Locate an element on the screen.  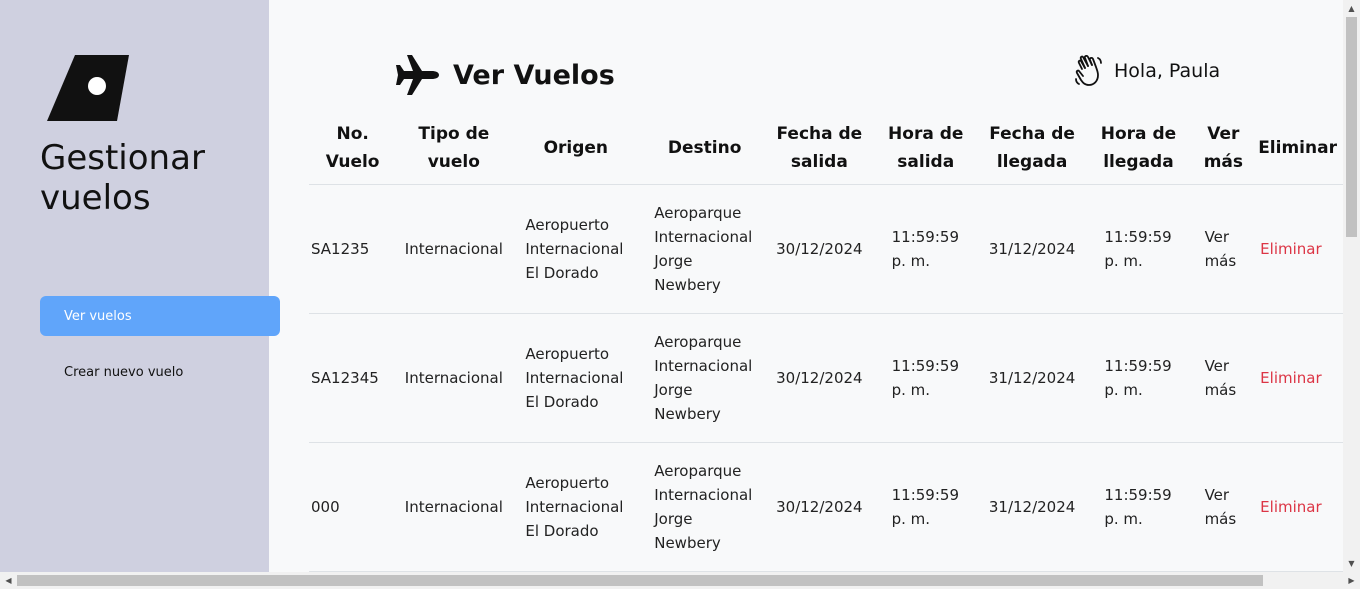
airline-tail-logo-icon is located at coordinates (88, 88).